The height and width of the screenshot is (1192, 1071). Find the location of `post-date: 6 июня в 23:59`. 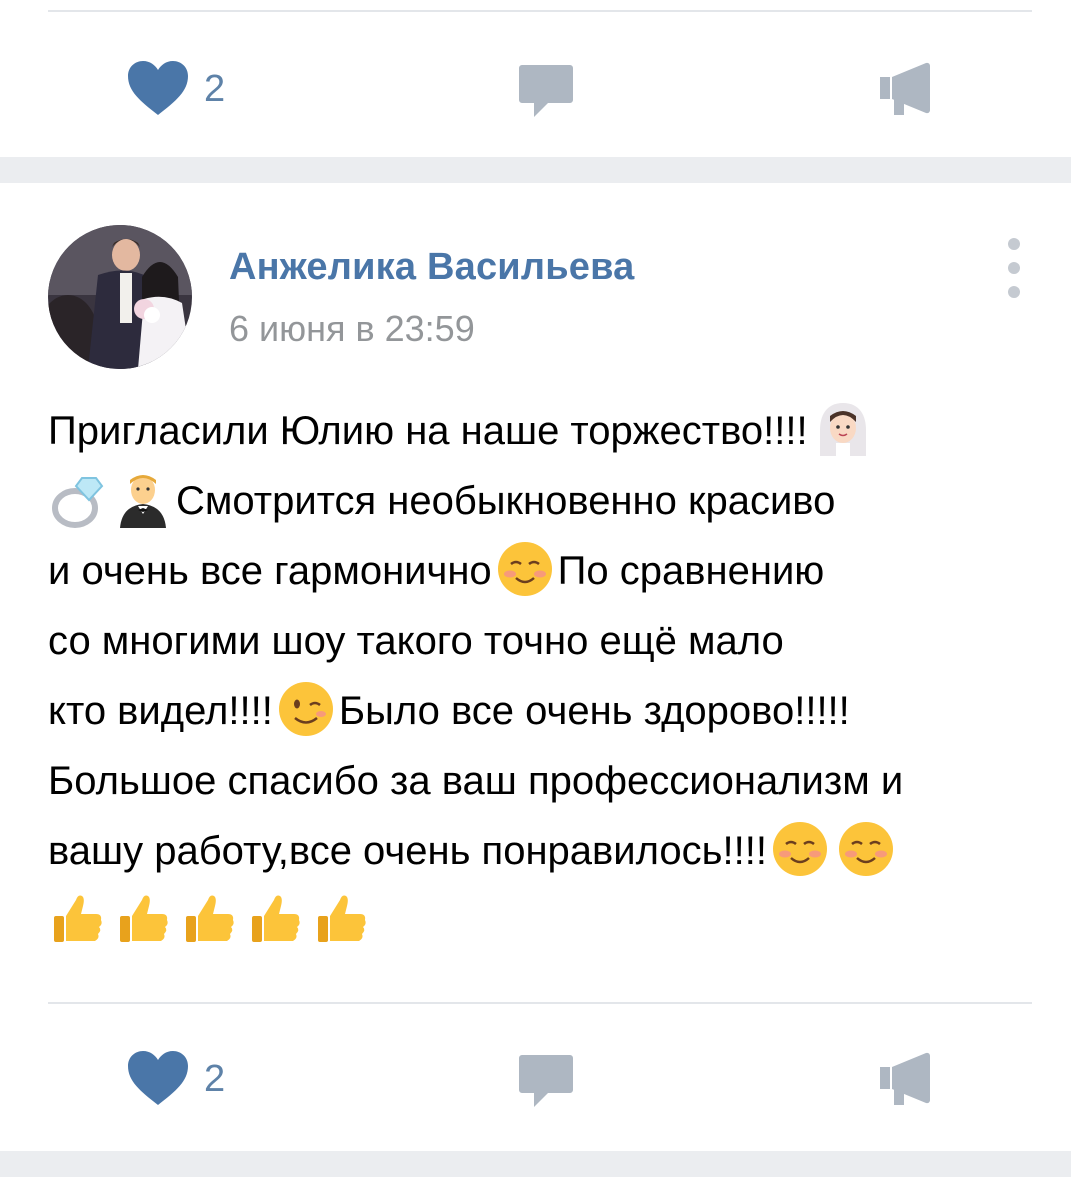

post-date: 6 июня в 23:59 is located at coordinates (352, 329).